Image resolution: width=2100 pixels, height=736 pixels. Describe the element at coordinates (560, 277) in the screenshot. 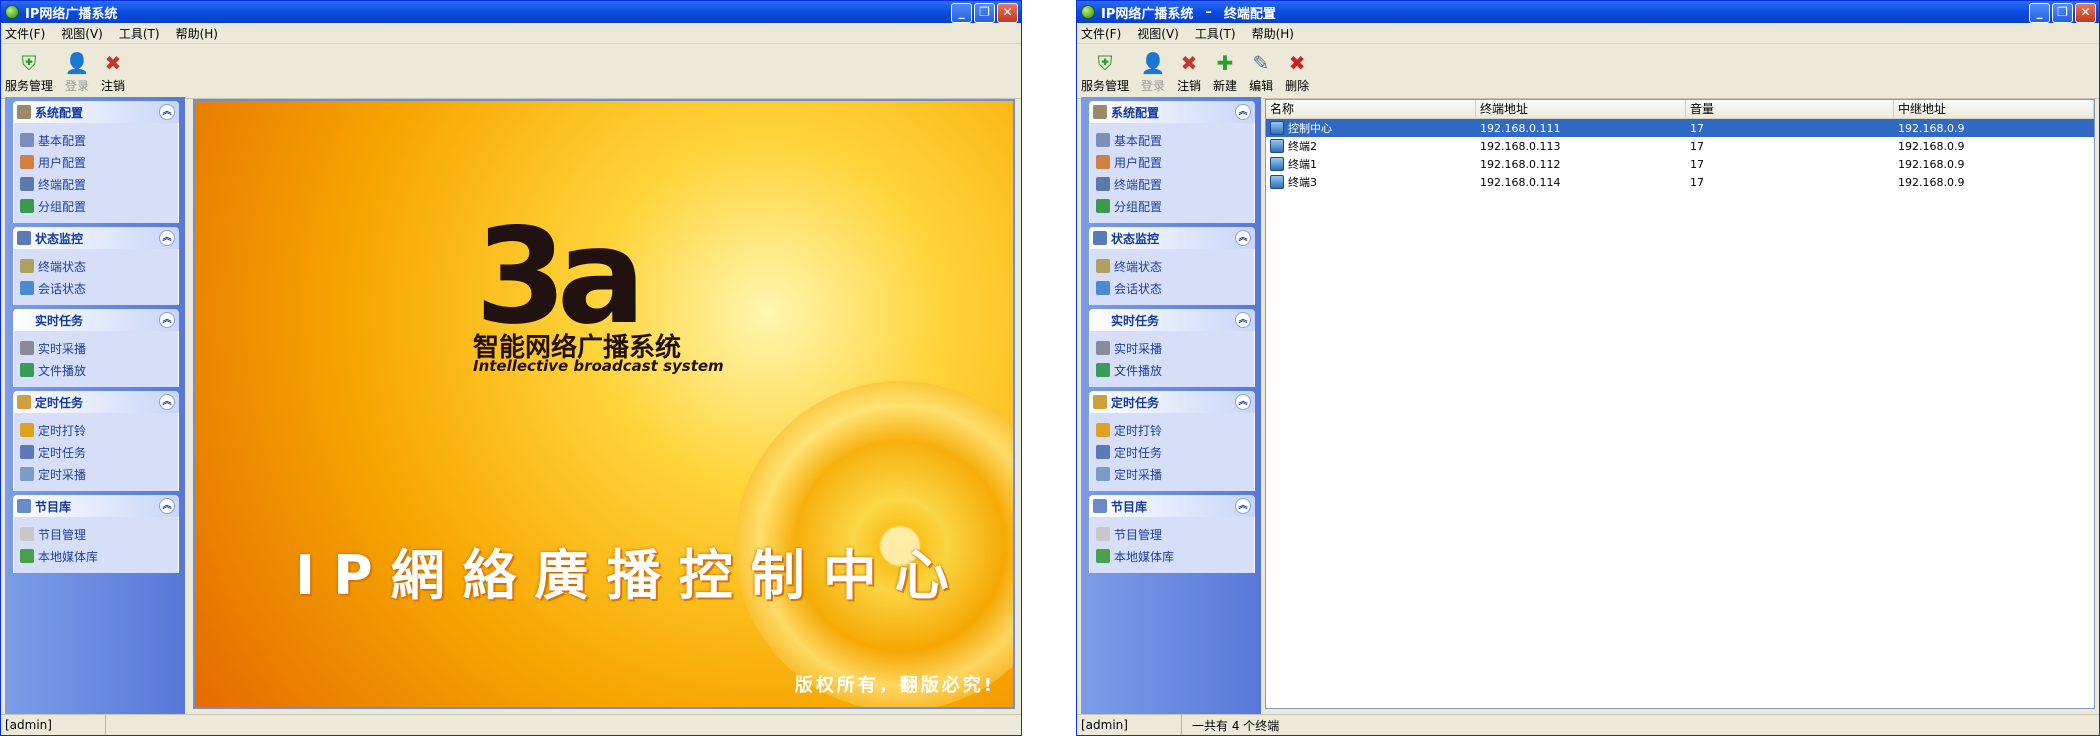

I see `logo-3a: 3a` at that location.